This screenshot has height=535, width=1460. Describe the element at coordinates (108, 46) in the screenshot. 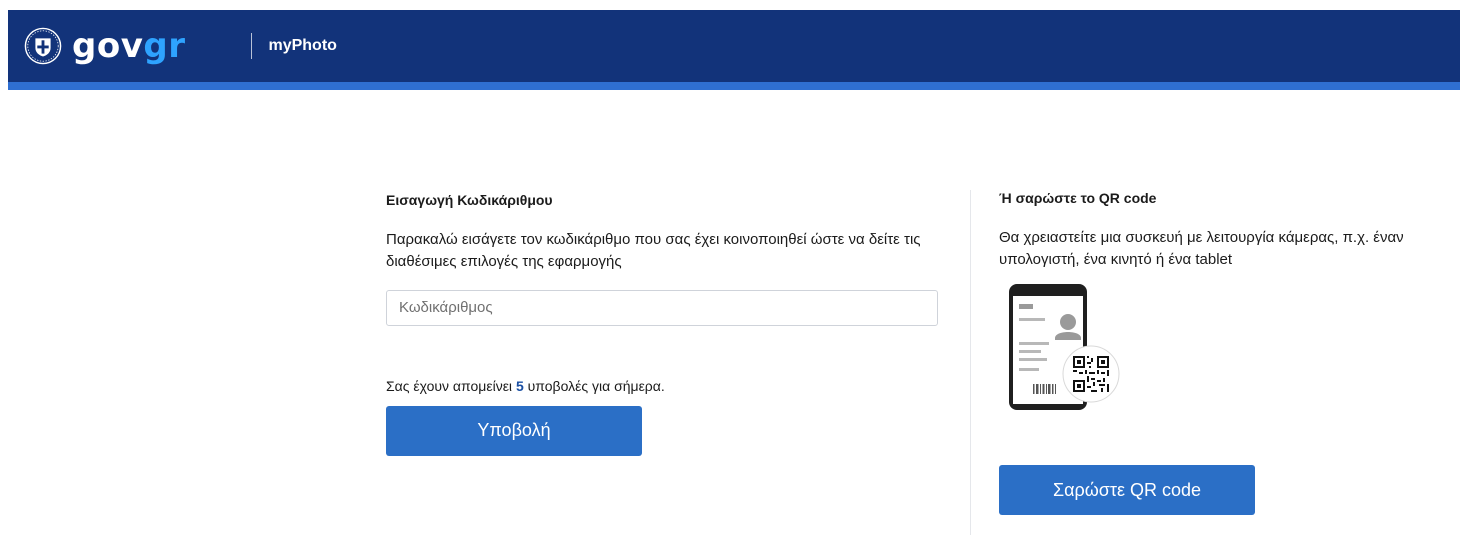

I see `brand-prefix: gov` at that location.